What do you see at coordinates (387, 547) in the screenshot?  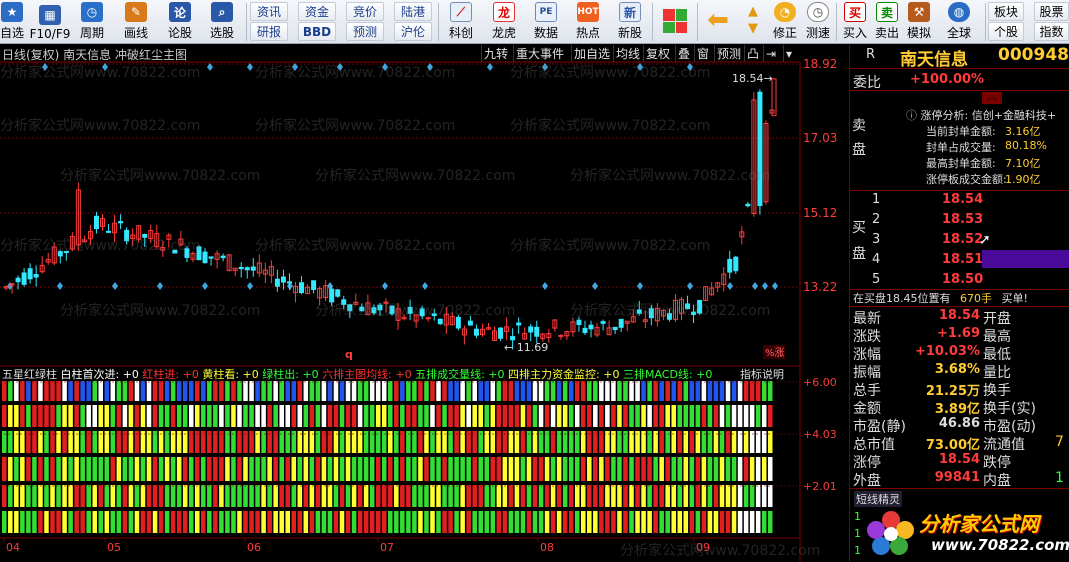 I see `month-label: 07` at bounding box center [387, 547].